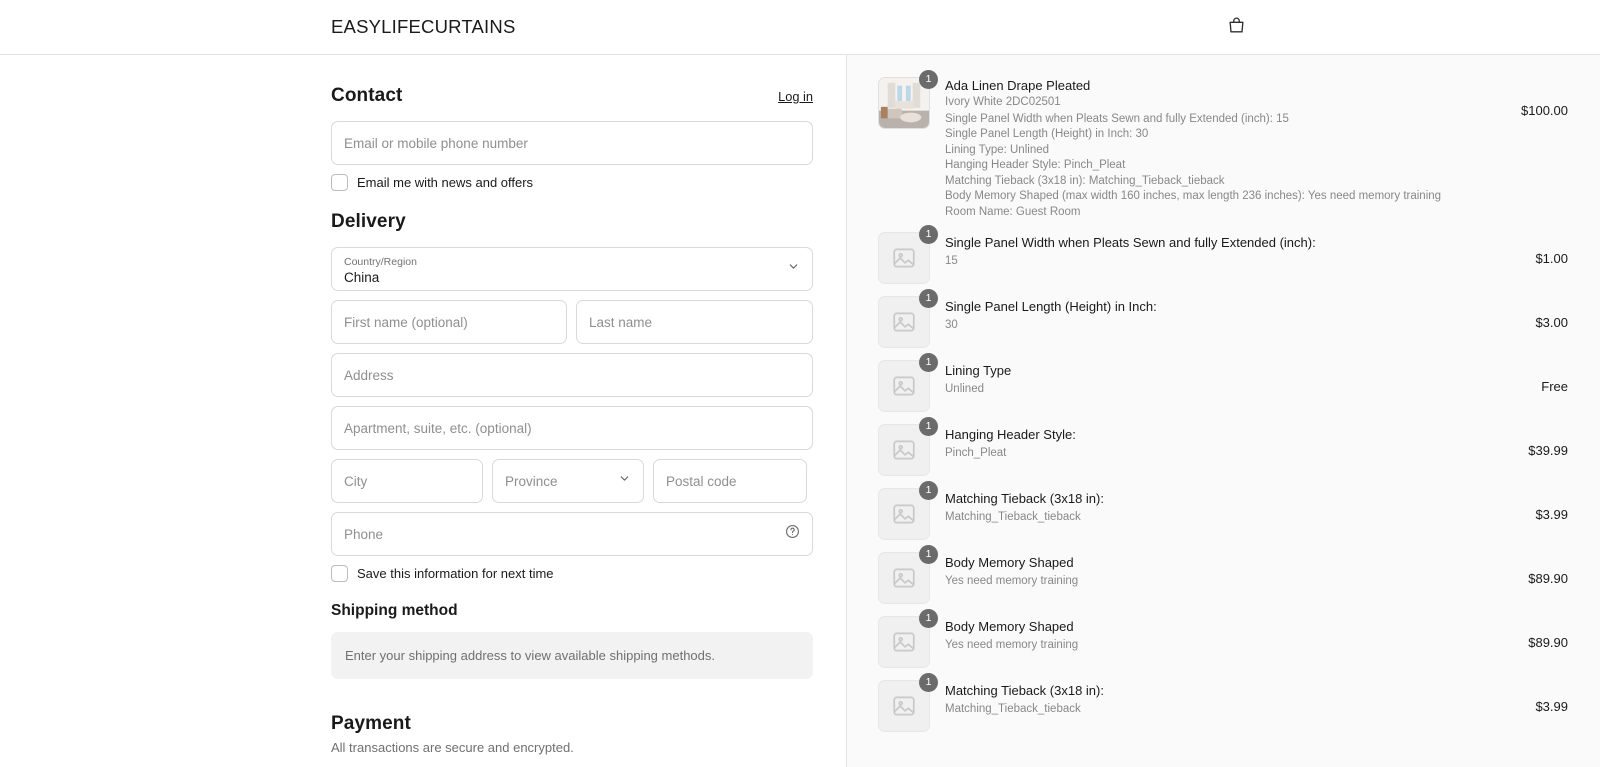 Image resolution: width=1600 pixels, height=767 pixels. Describe the element at coordinates (368, 221) in the screenshot. I see `delivery-title: Delivery` at that location.